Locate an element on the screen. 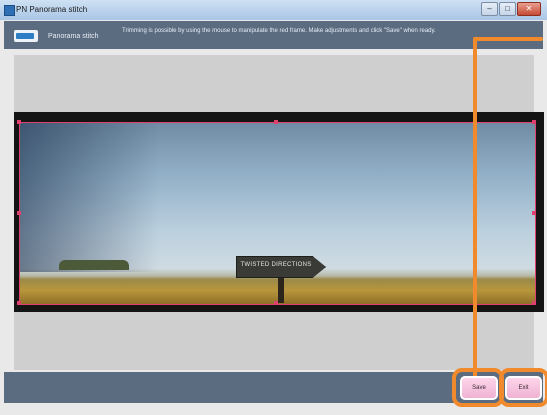 The height and width of the screenshot is (415, 547). crop-handle-top is located at coordinates (276, 122).